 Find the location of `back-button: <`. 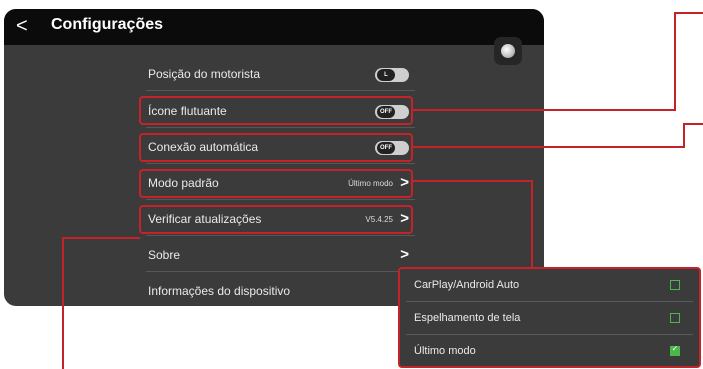

back-button: < is located at coordinates (22, 26).